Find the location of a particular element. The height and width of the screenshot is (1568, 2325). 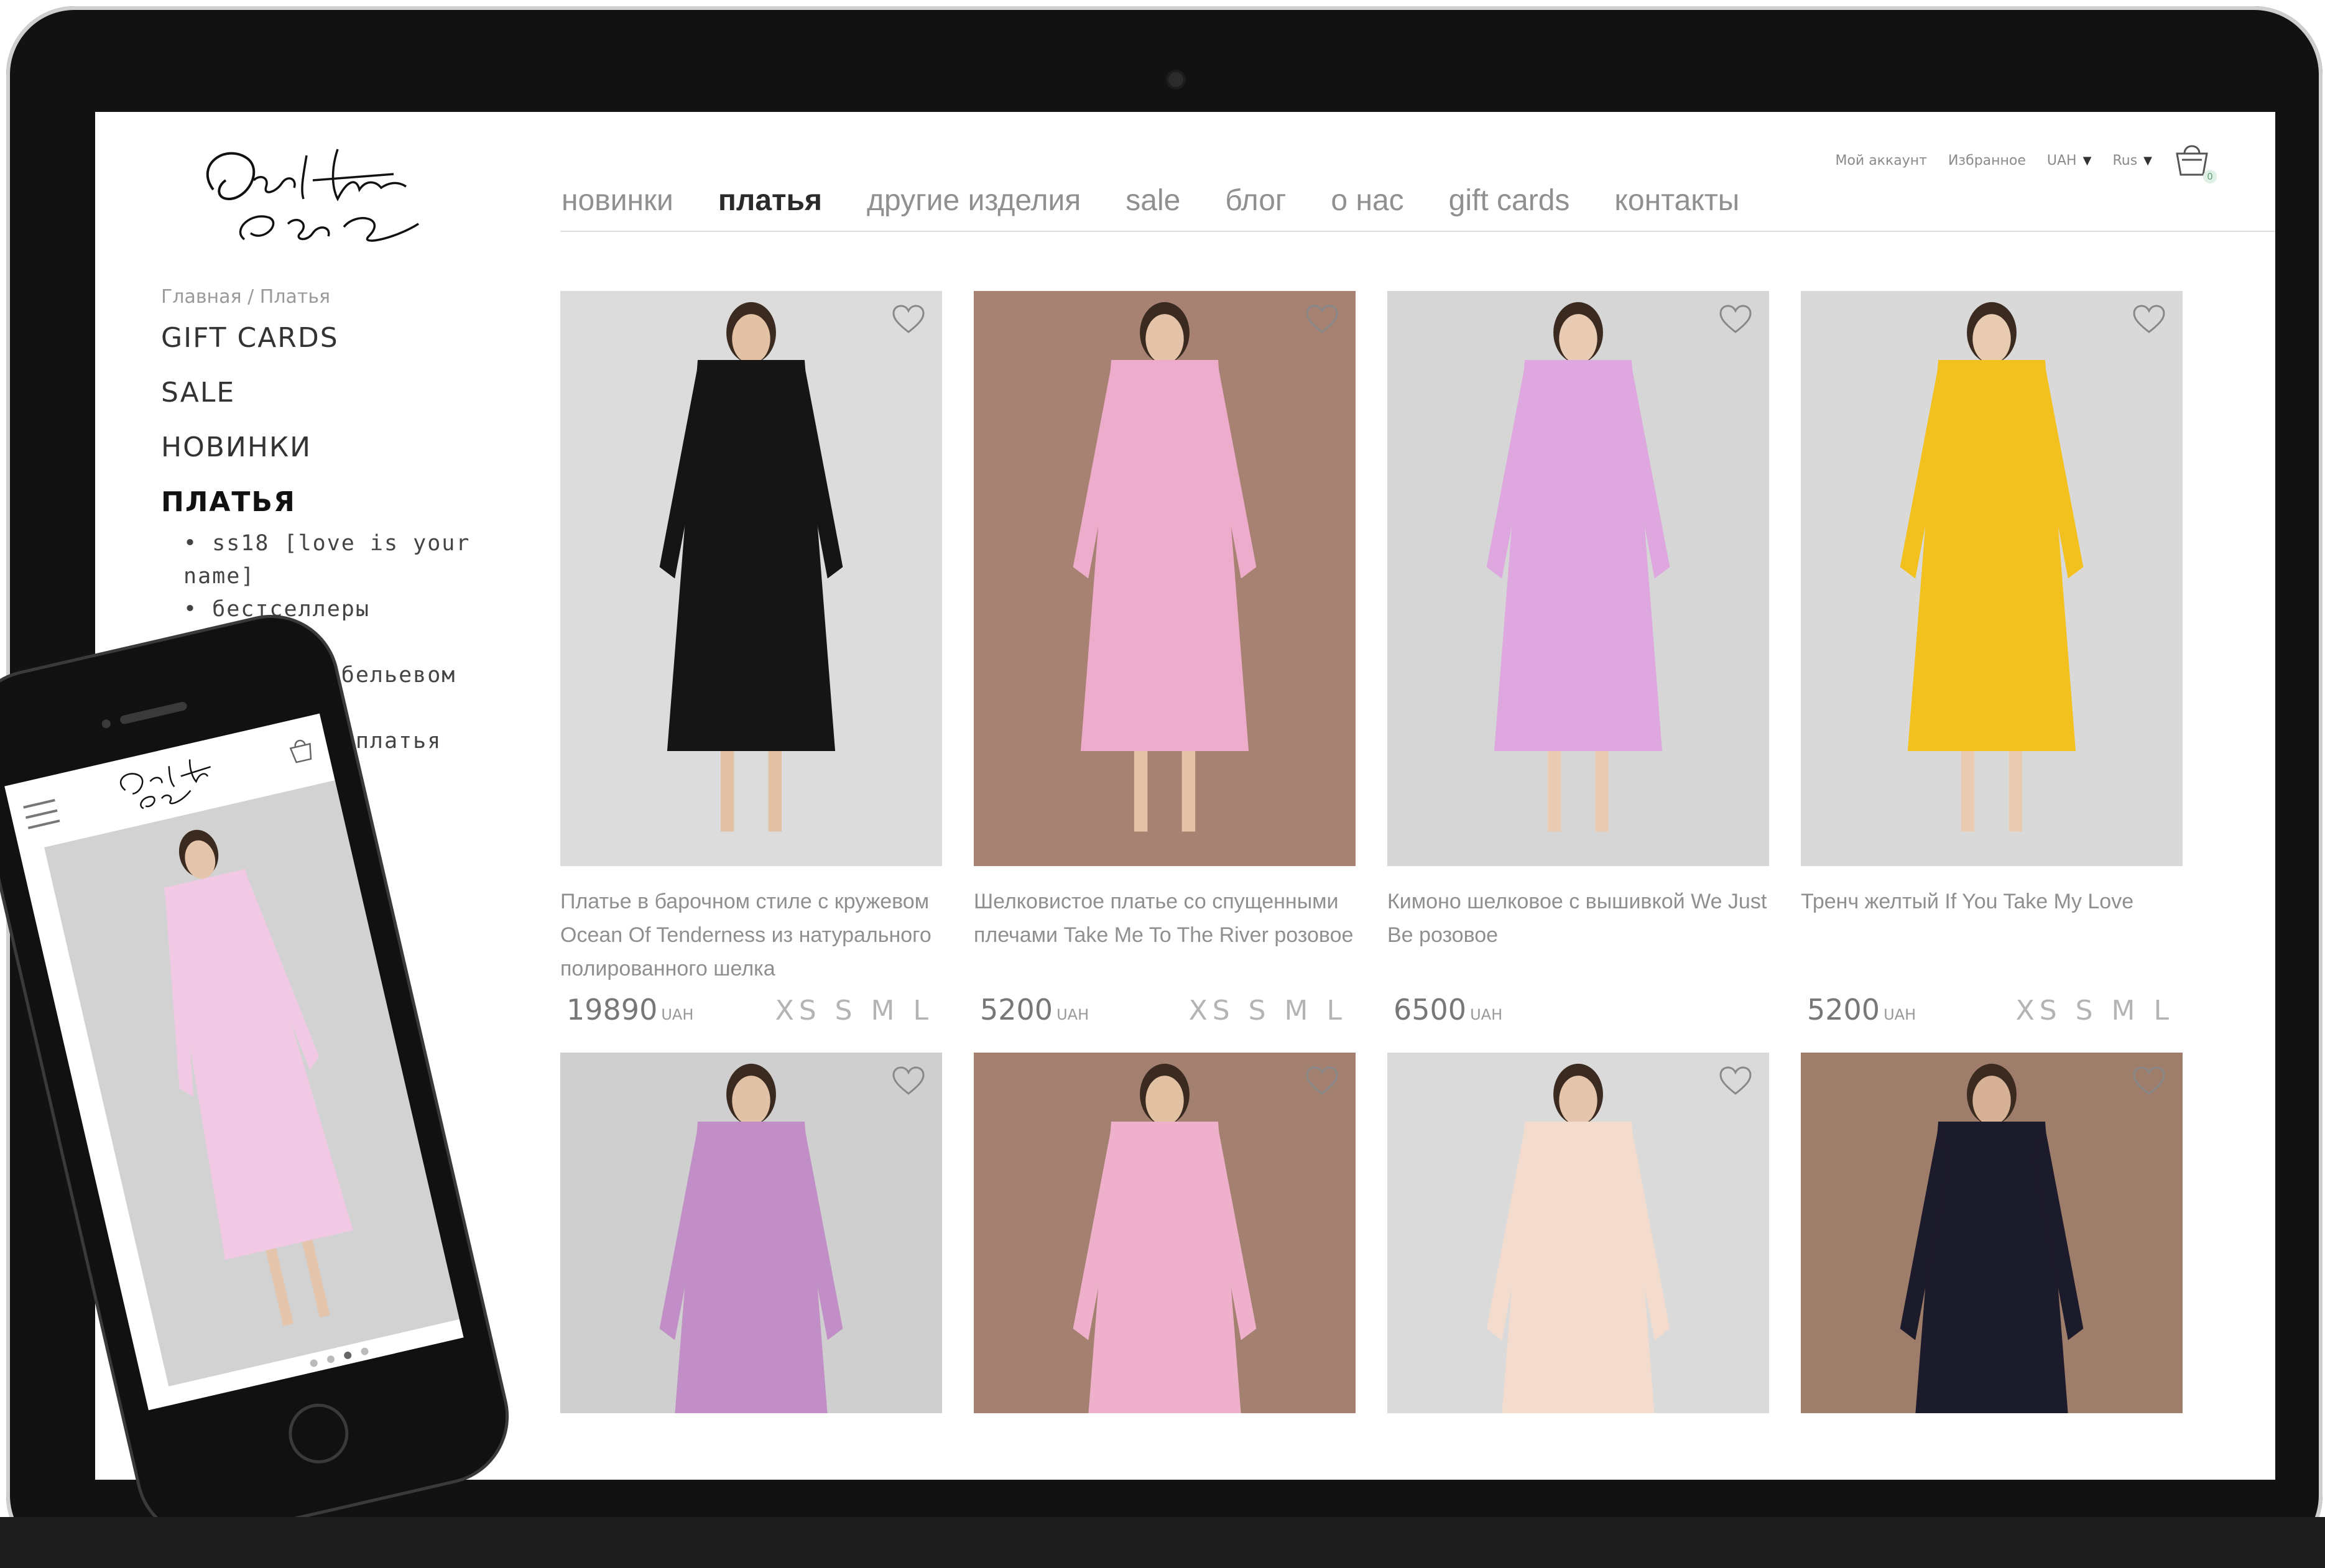

account-bar: Мой аккаунт Избранное UAH ▼ Rus ▼ 0 is located at coordinates (2026, 161).